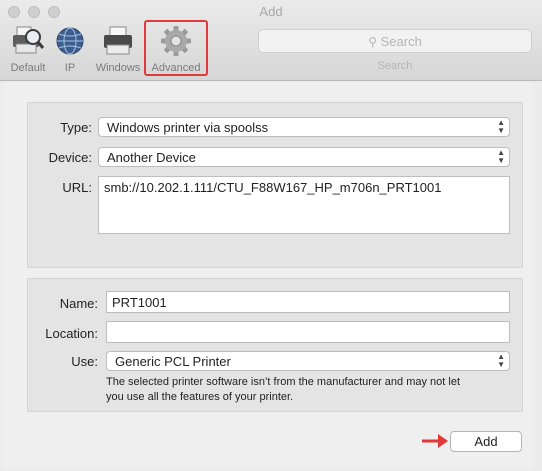  I want to click on search-placeholder: ⚲ Search, so click(395, 41).